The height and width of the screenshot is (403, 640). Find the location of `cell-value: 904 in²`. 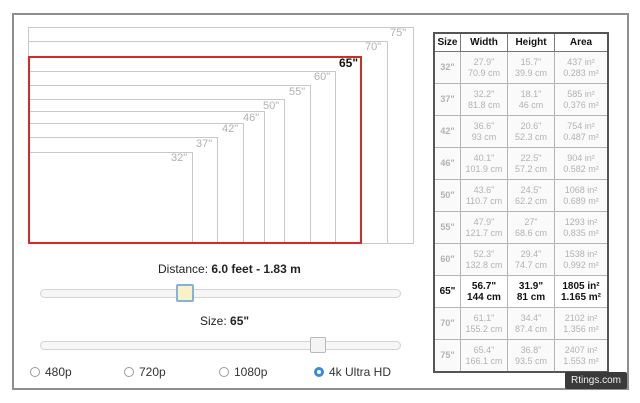

cell-value: 904 in² is located at coordinates (581, 157).